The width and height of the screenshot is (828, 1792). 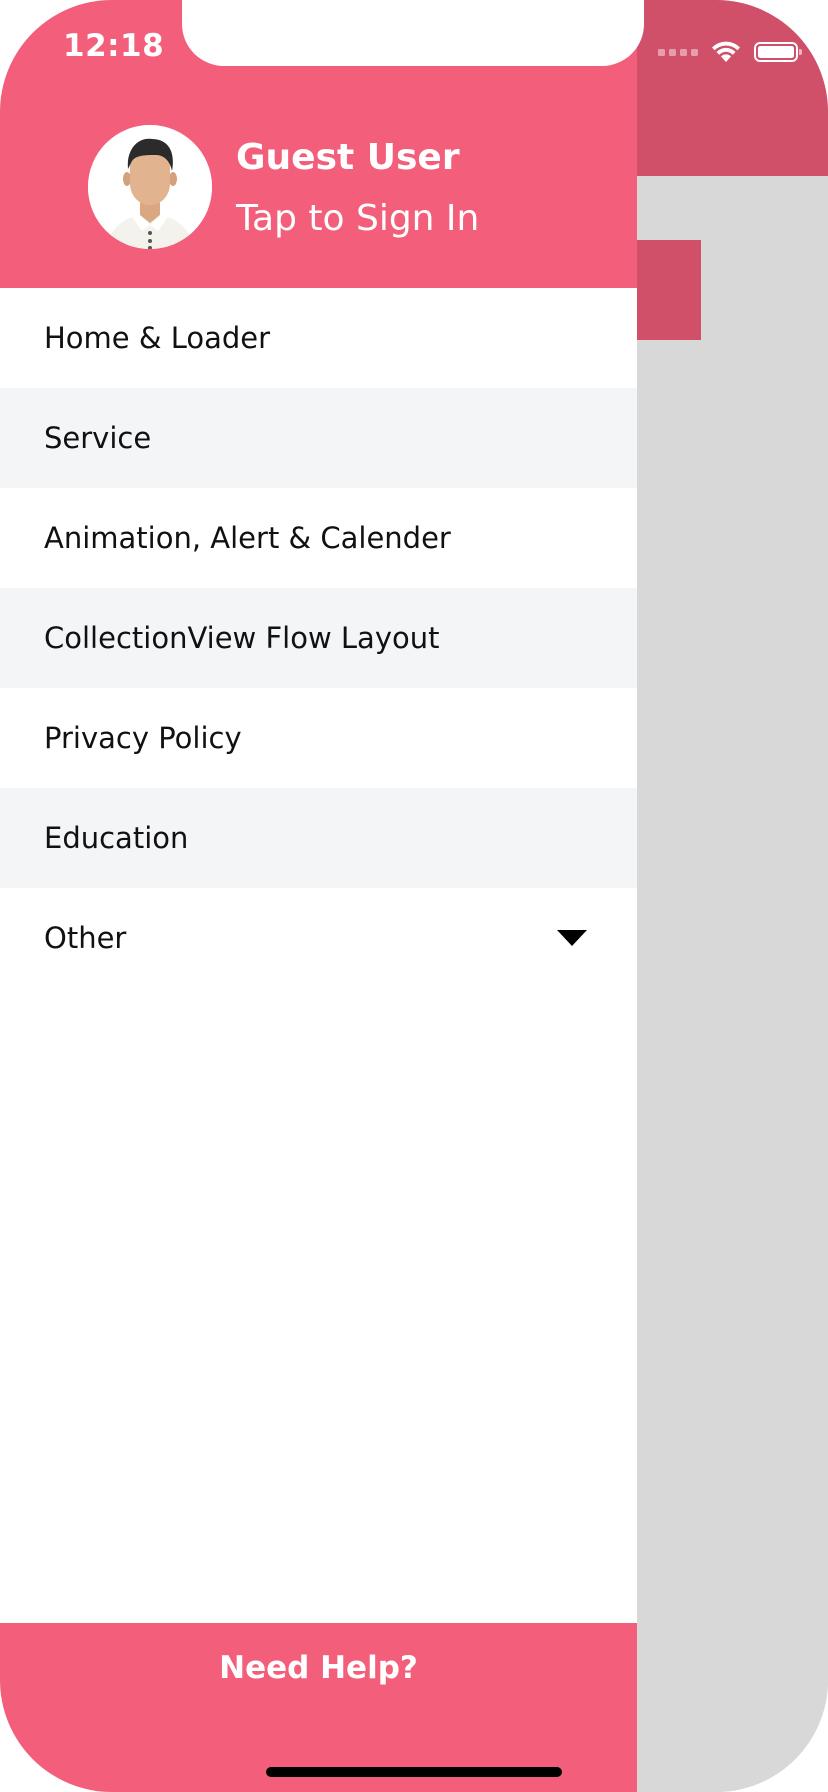 I want to click on background-app-tile, so click(x=669, y=290).